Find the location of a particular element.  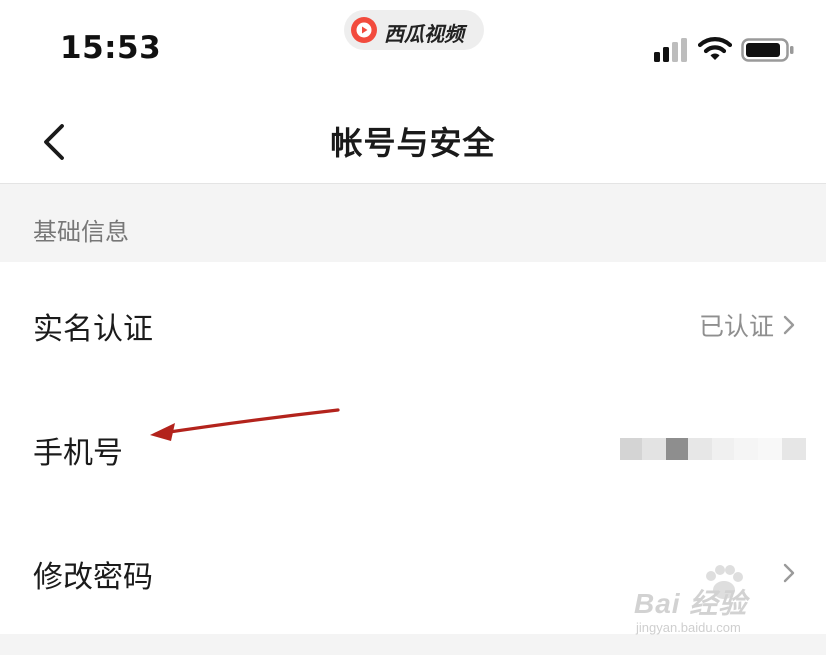

app-return-pill: 西瓜视频 is located at coordinates (414, 30).